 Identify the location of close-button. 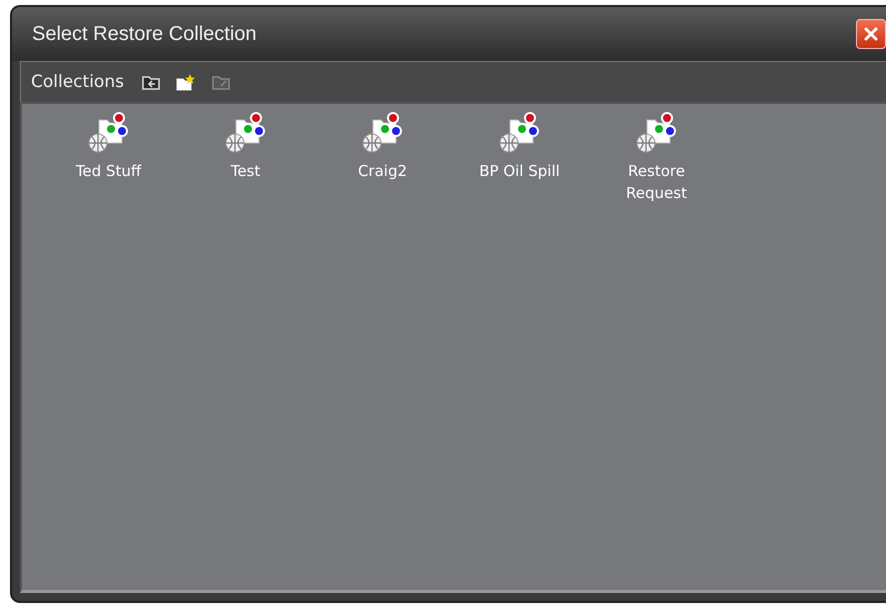
(871, 34).